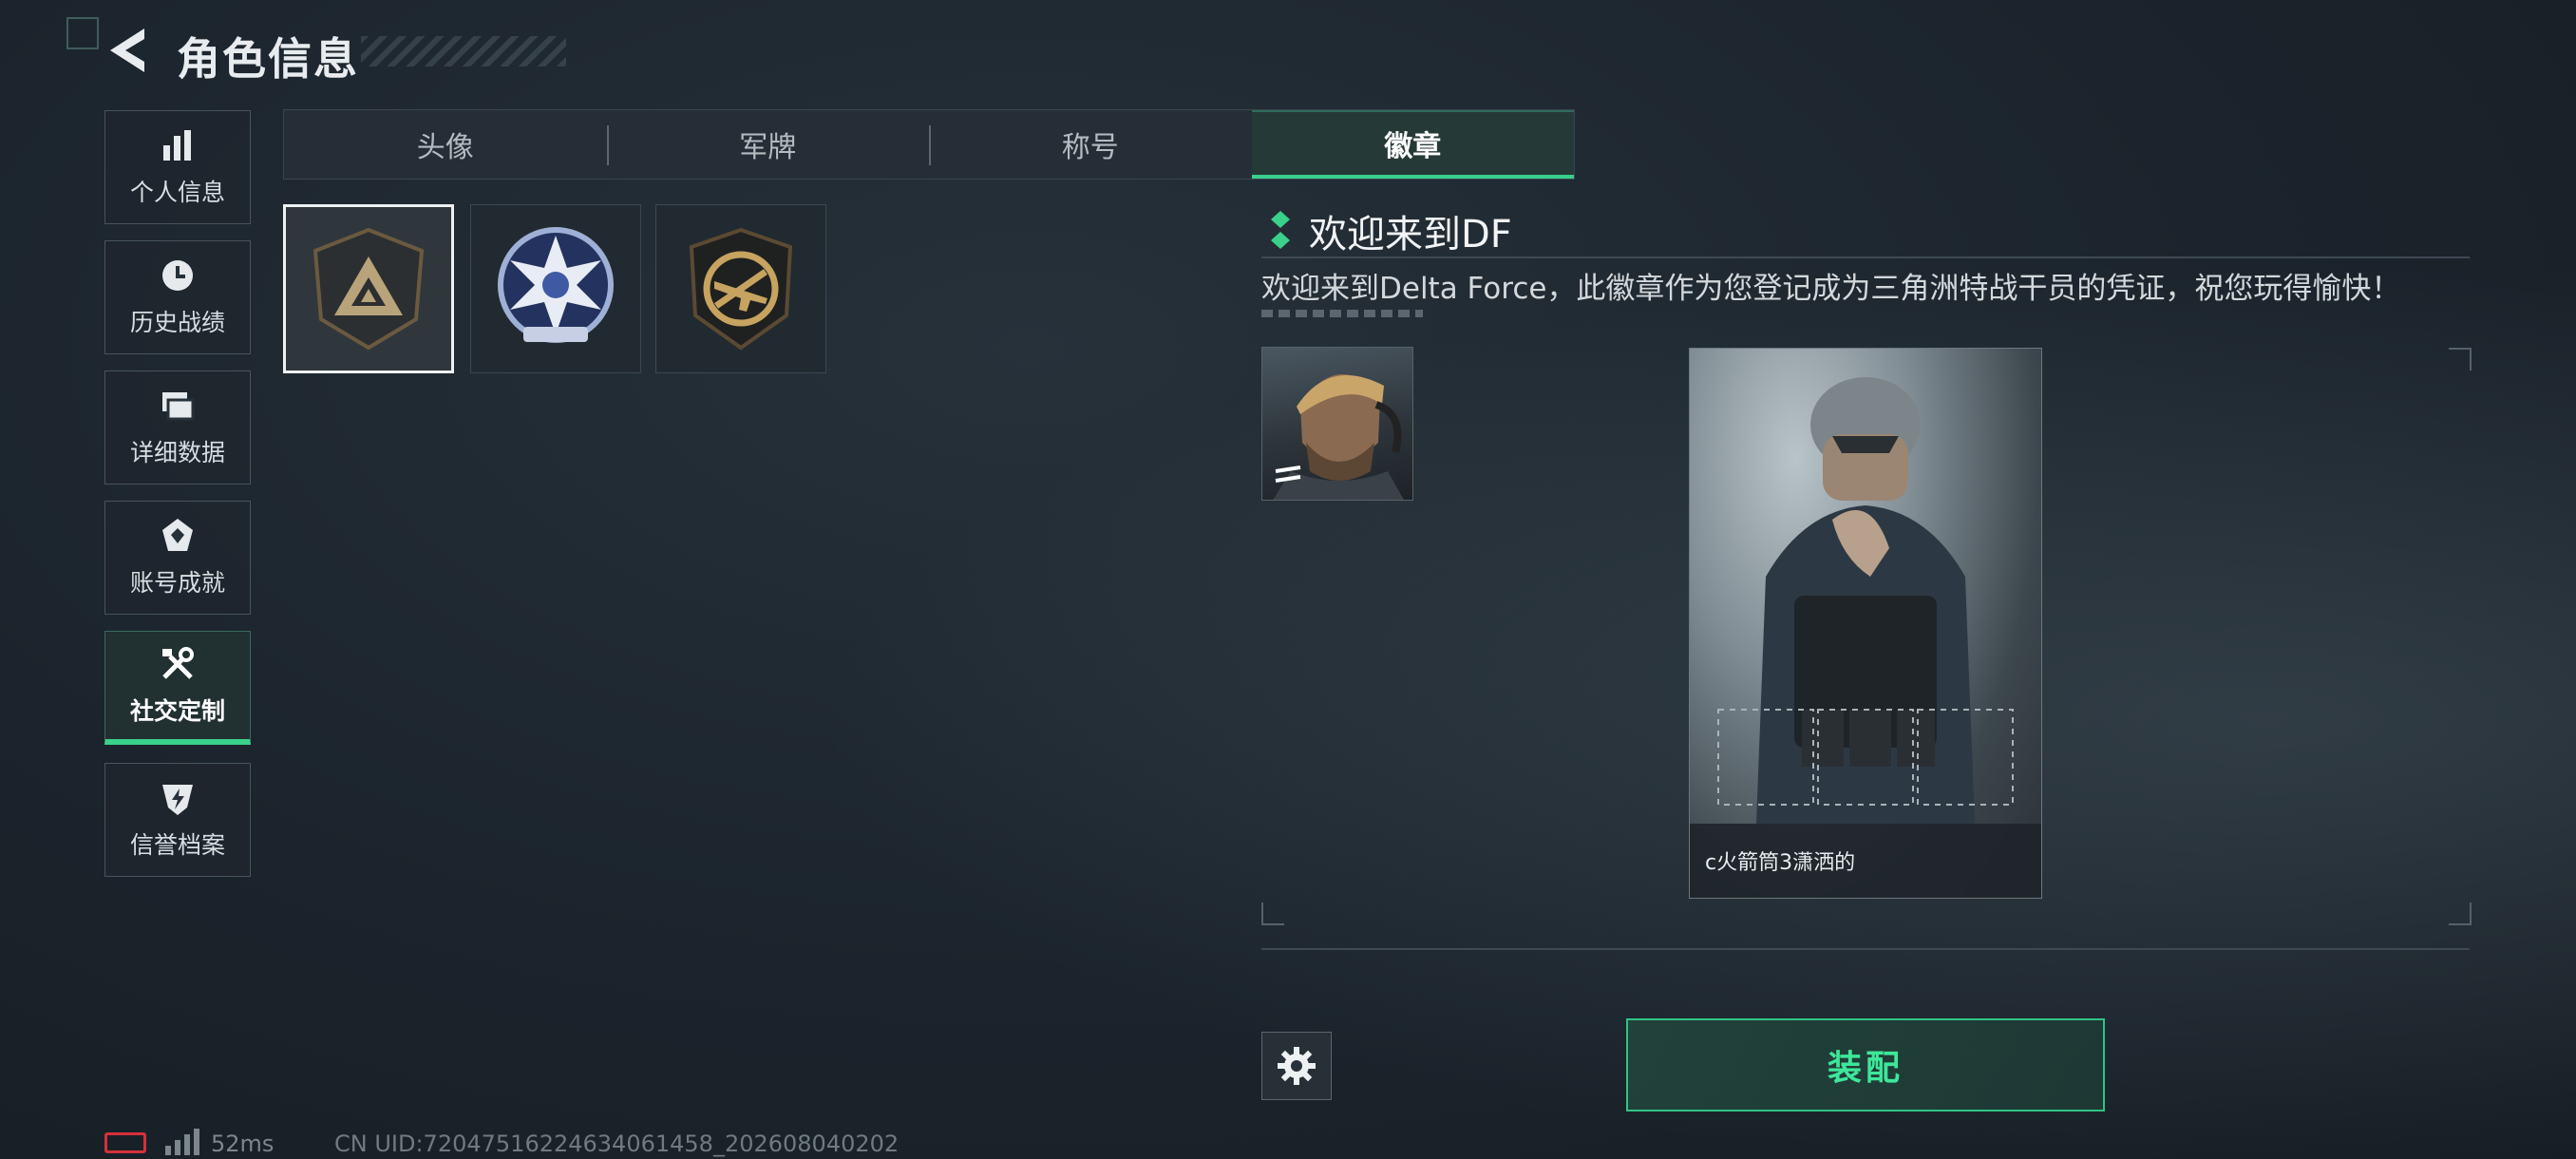  I want to click on shield-bolt-icon, so click(177, 800).